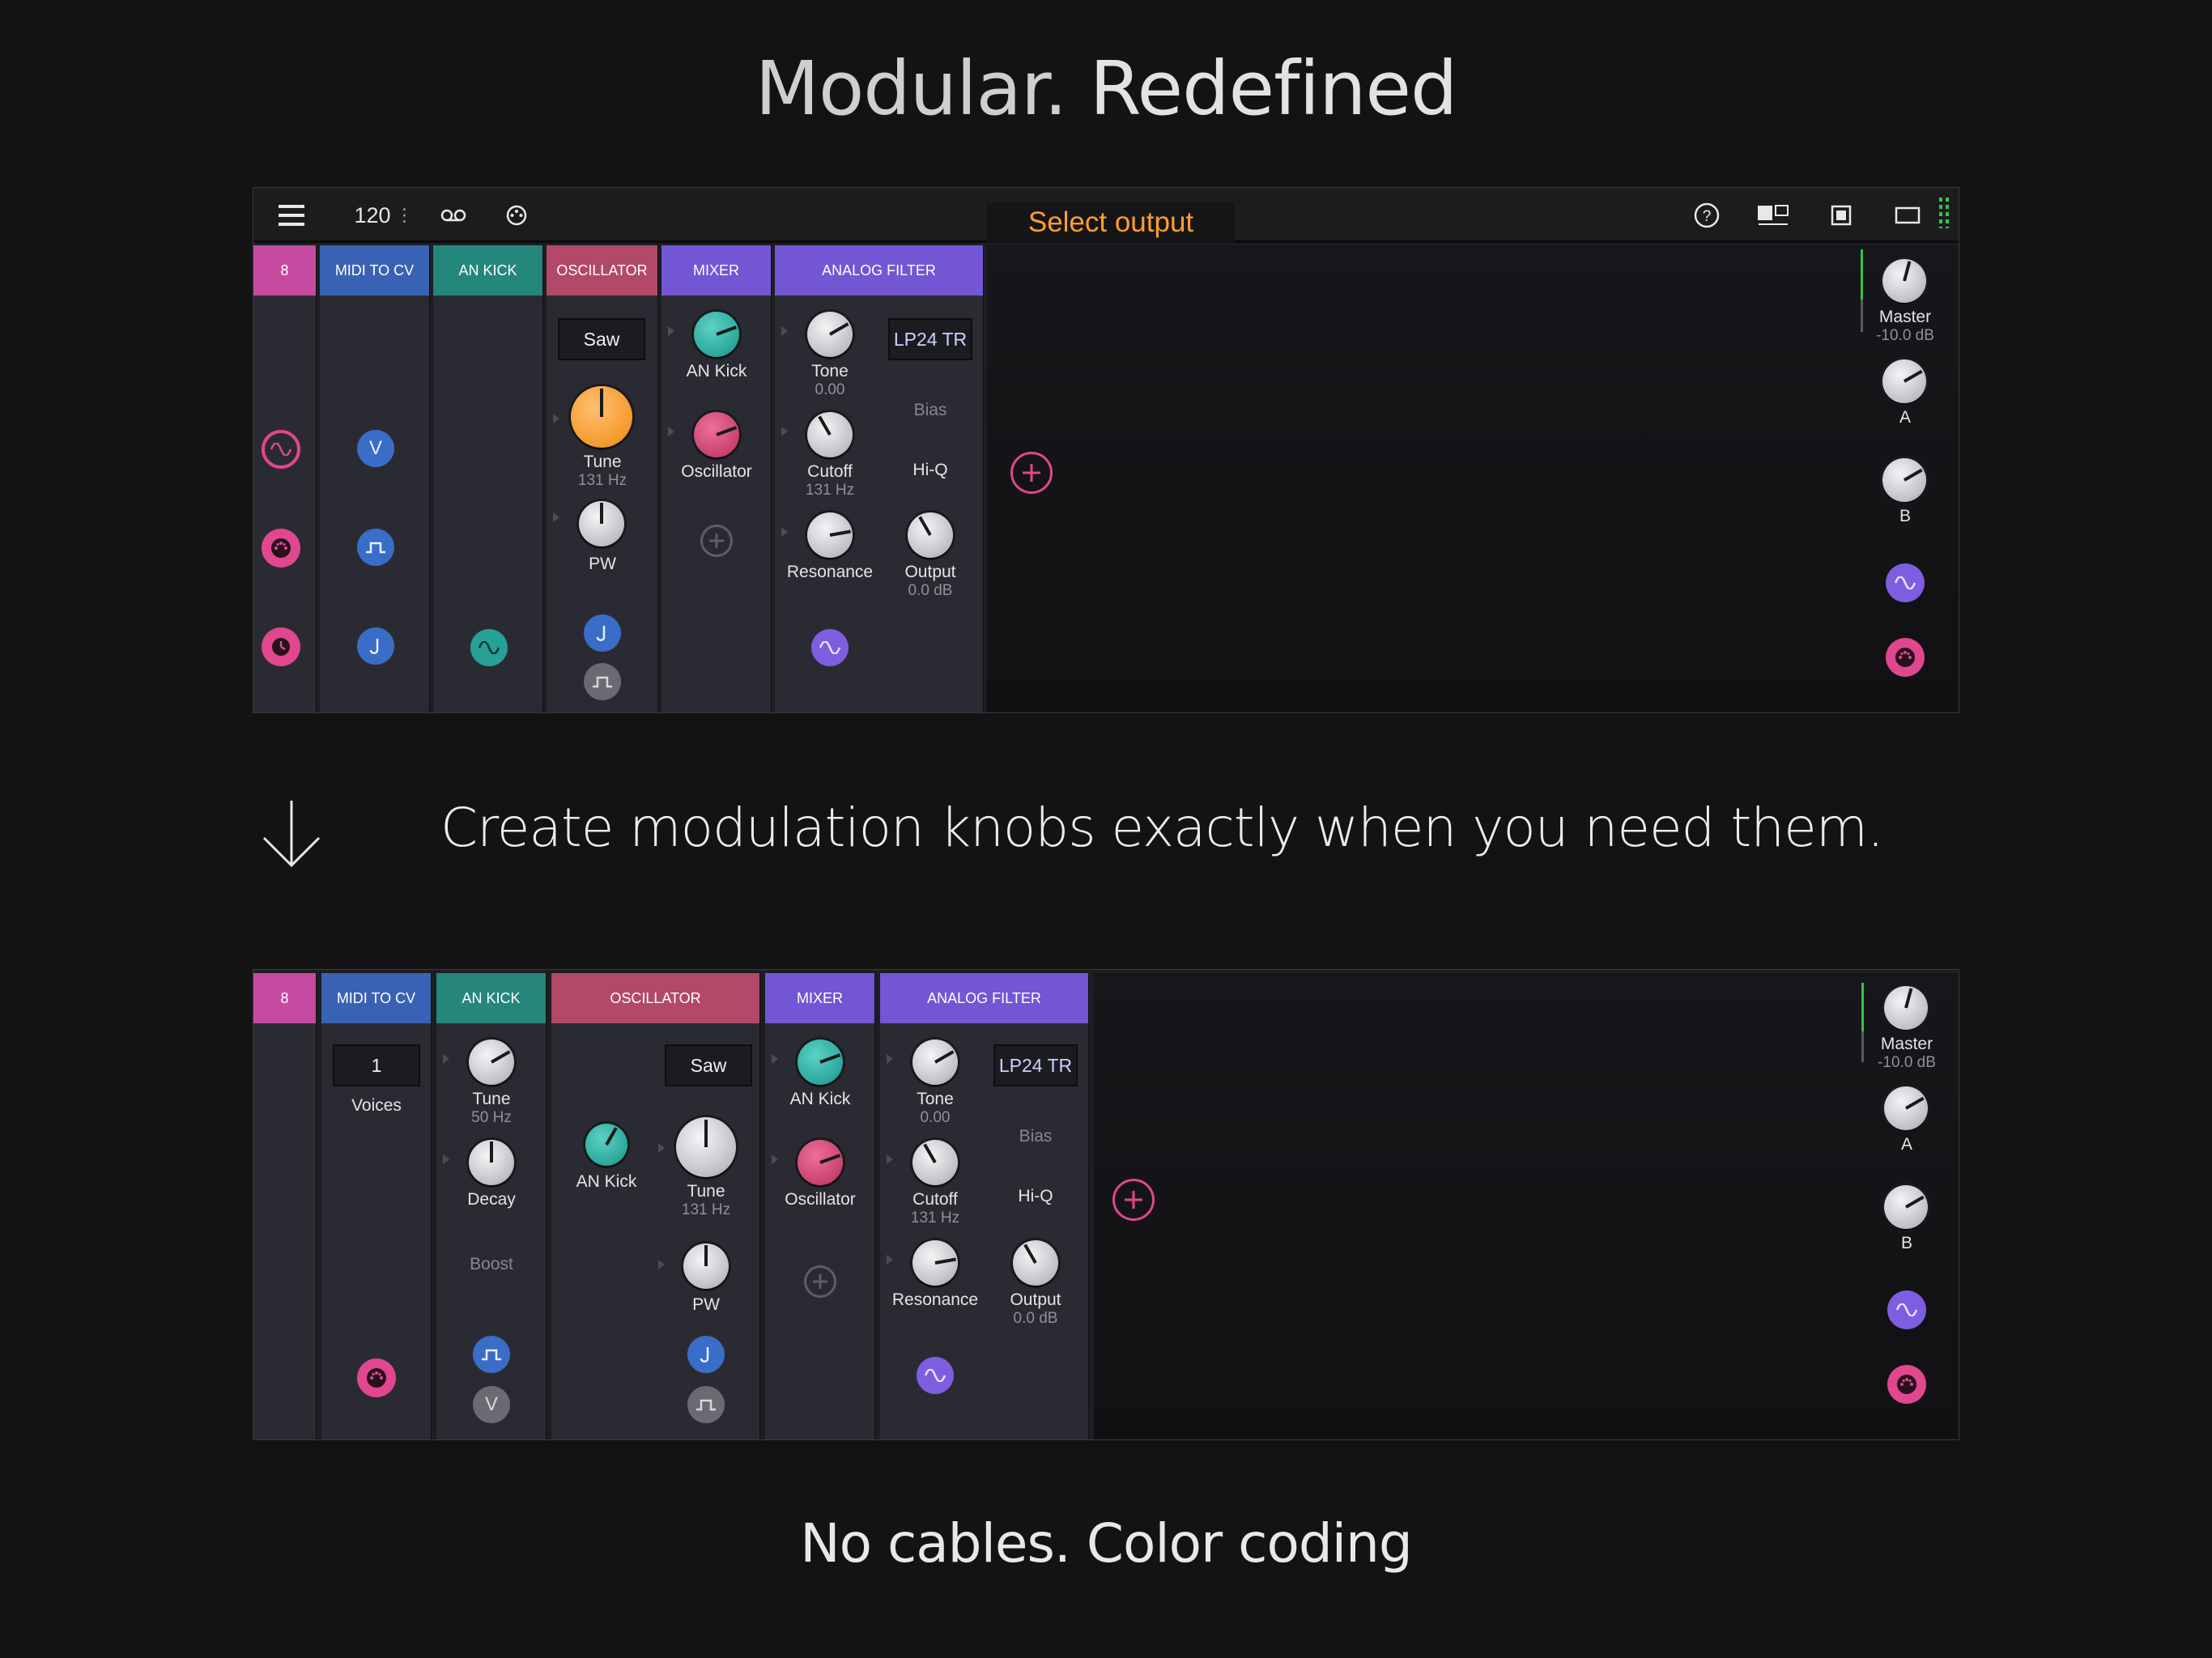 This screenshot has width=2212, height=1658. I want to click on output-label: Output, so click(930, 572).